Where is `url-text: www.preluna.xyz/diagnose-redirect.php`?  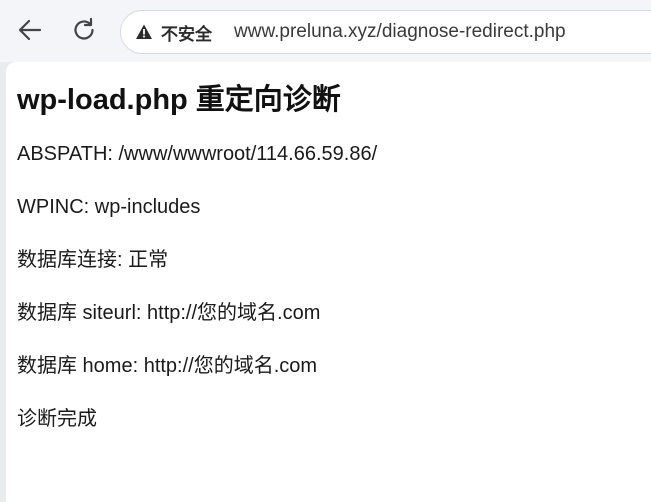
url-text: www.preluna.xyz/diagnose-redirect.php is located at coordinates (400, 32).